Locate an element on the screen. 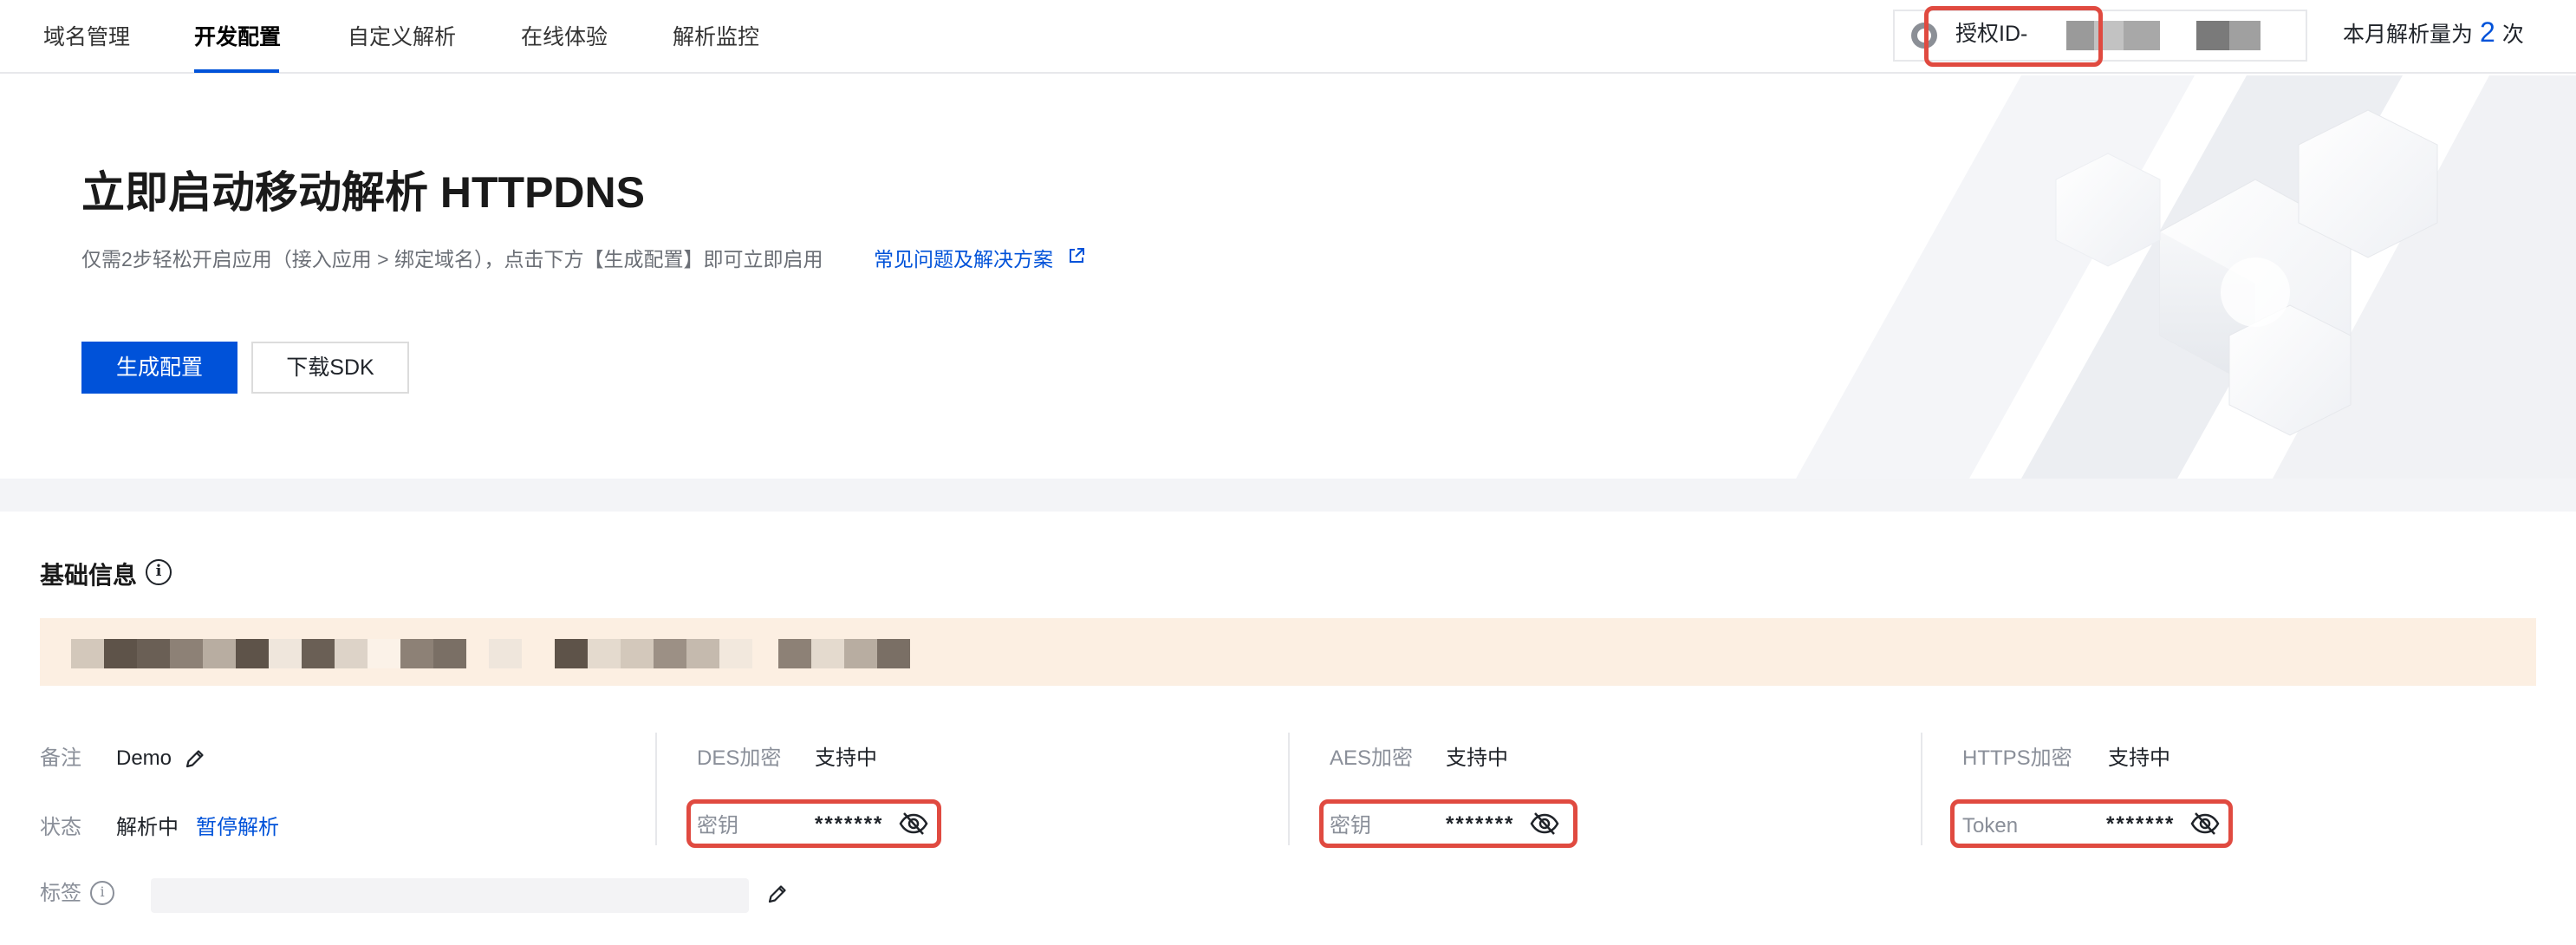 This screenshot has height=945, width=2576. tab-dev-config: 开发配置 is located at coordinates (237, 37).